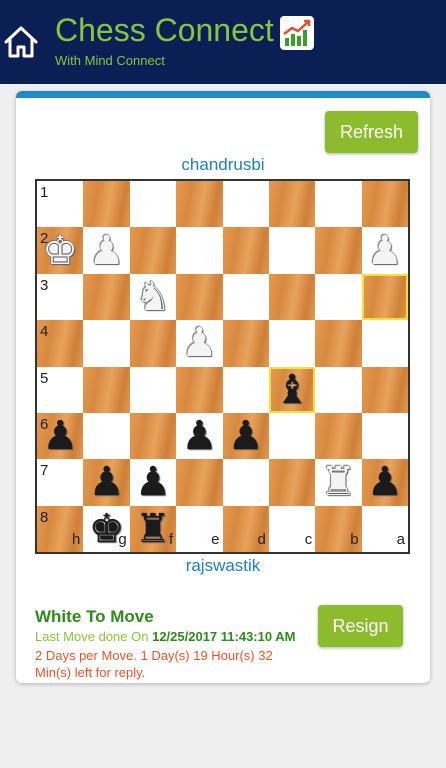  I want to click on board-square: 7, so click(60, 482).